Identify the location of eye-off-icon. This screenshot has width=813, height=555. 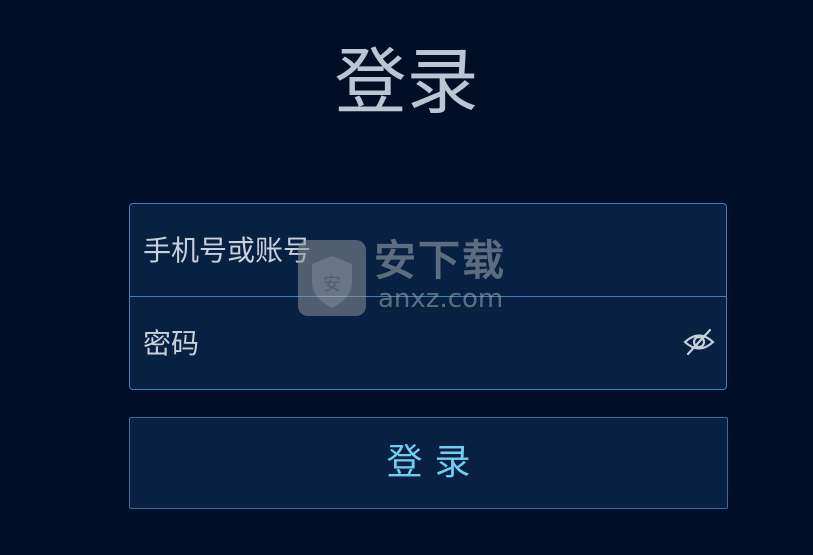
(699, 342).